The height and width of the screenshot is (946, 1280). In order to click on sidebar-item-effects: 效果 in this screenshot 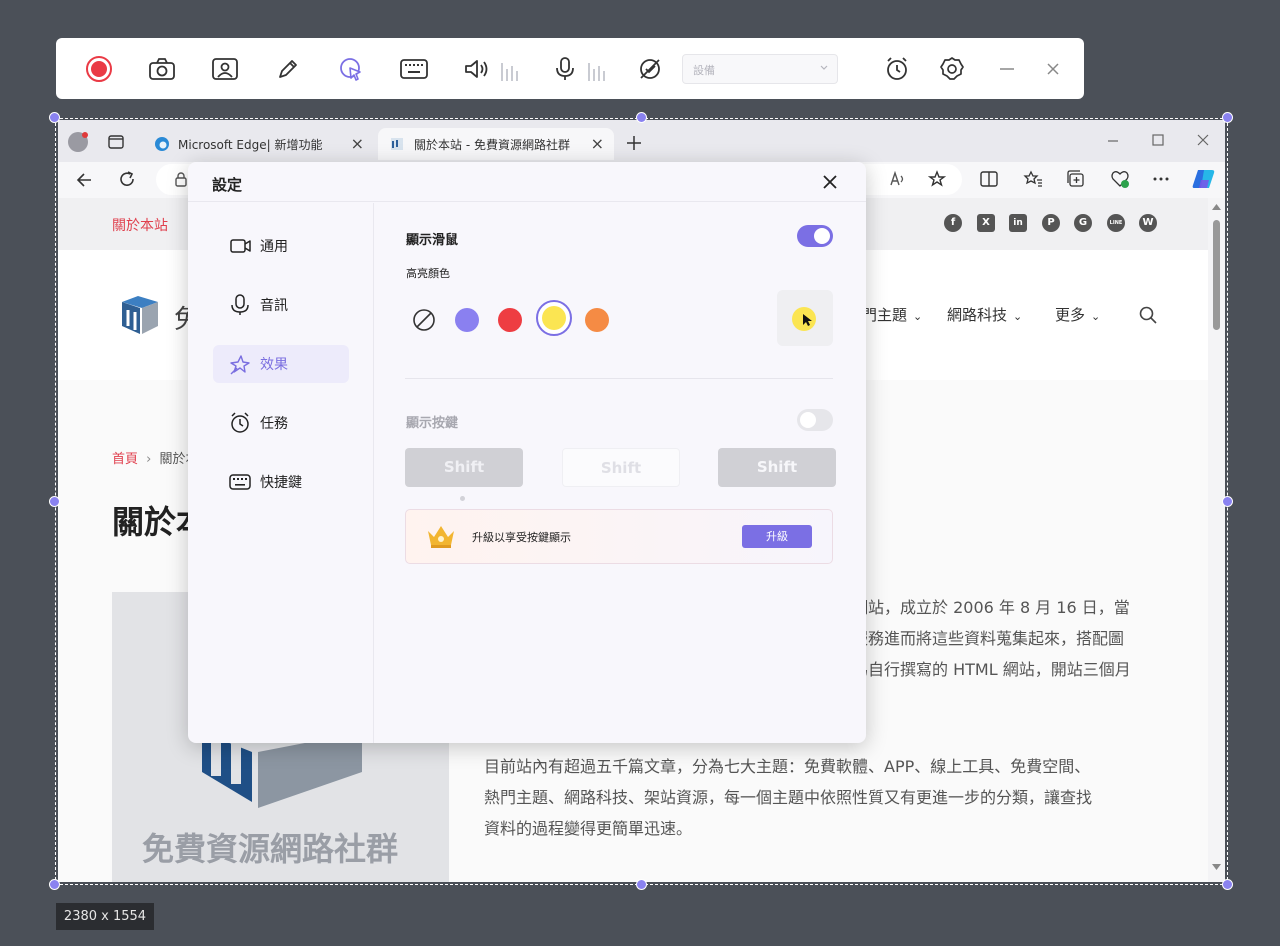, I will do `click(281, 364)`.